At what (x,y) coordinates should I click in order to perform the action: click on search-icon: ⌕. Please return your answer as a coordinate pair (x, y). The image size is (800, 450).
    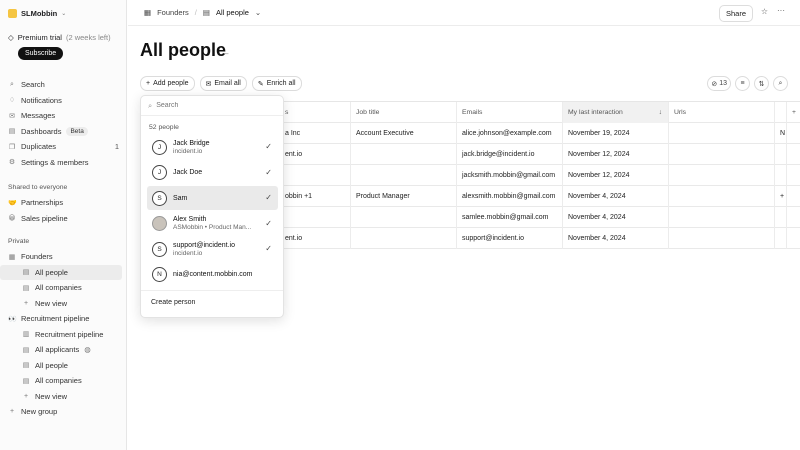
    Looking at the image, I should click on (12, 84).